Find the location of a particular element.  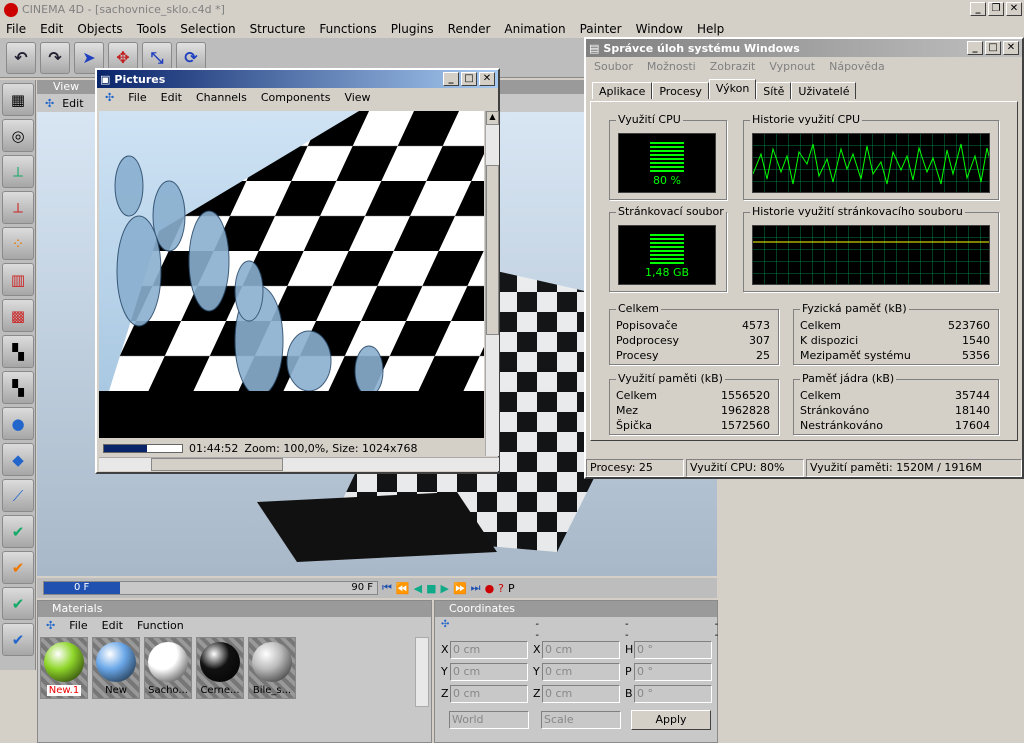

pictures-menu-edit: Edit is located at coordinates (171, 97).